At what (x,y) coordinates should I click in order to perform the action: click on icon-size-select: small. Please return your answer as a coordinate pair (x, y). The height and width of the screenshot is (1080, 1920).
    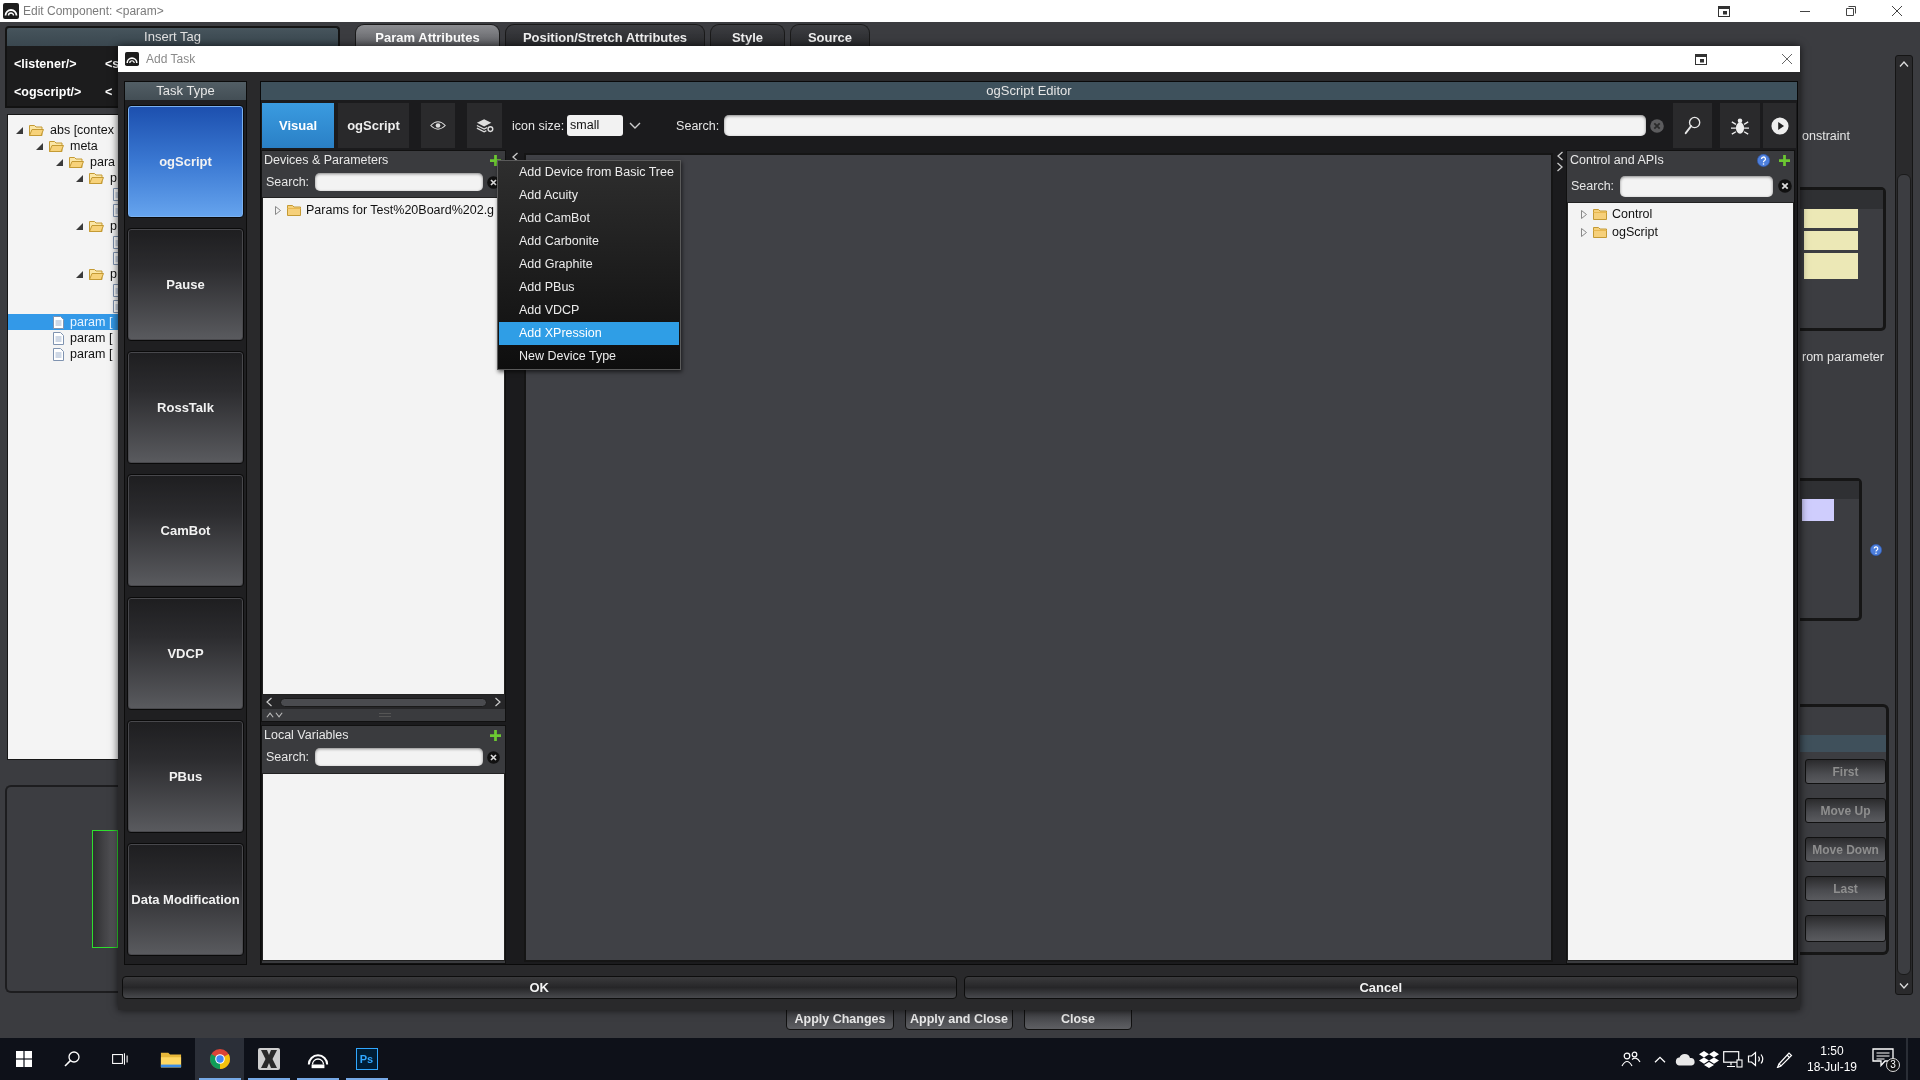
    Looking at the image, I should click on (595, 125).